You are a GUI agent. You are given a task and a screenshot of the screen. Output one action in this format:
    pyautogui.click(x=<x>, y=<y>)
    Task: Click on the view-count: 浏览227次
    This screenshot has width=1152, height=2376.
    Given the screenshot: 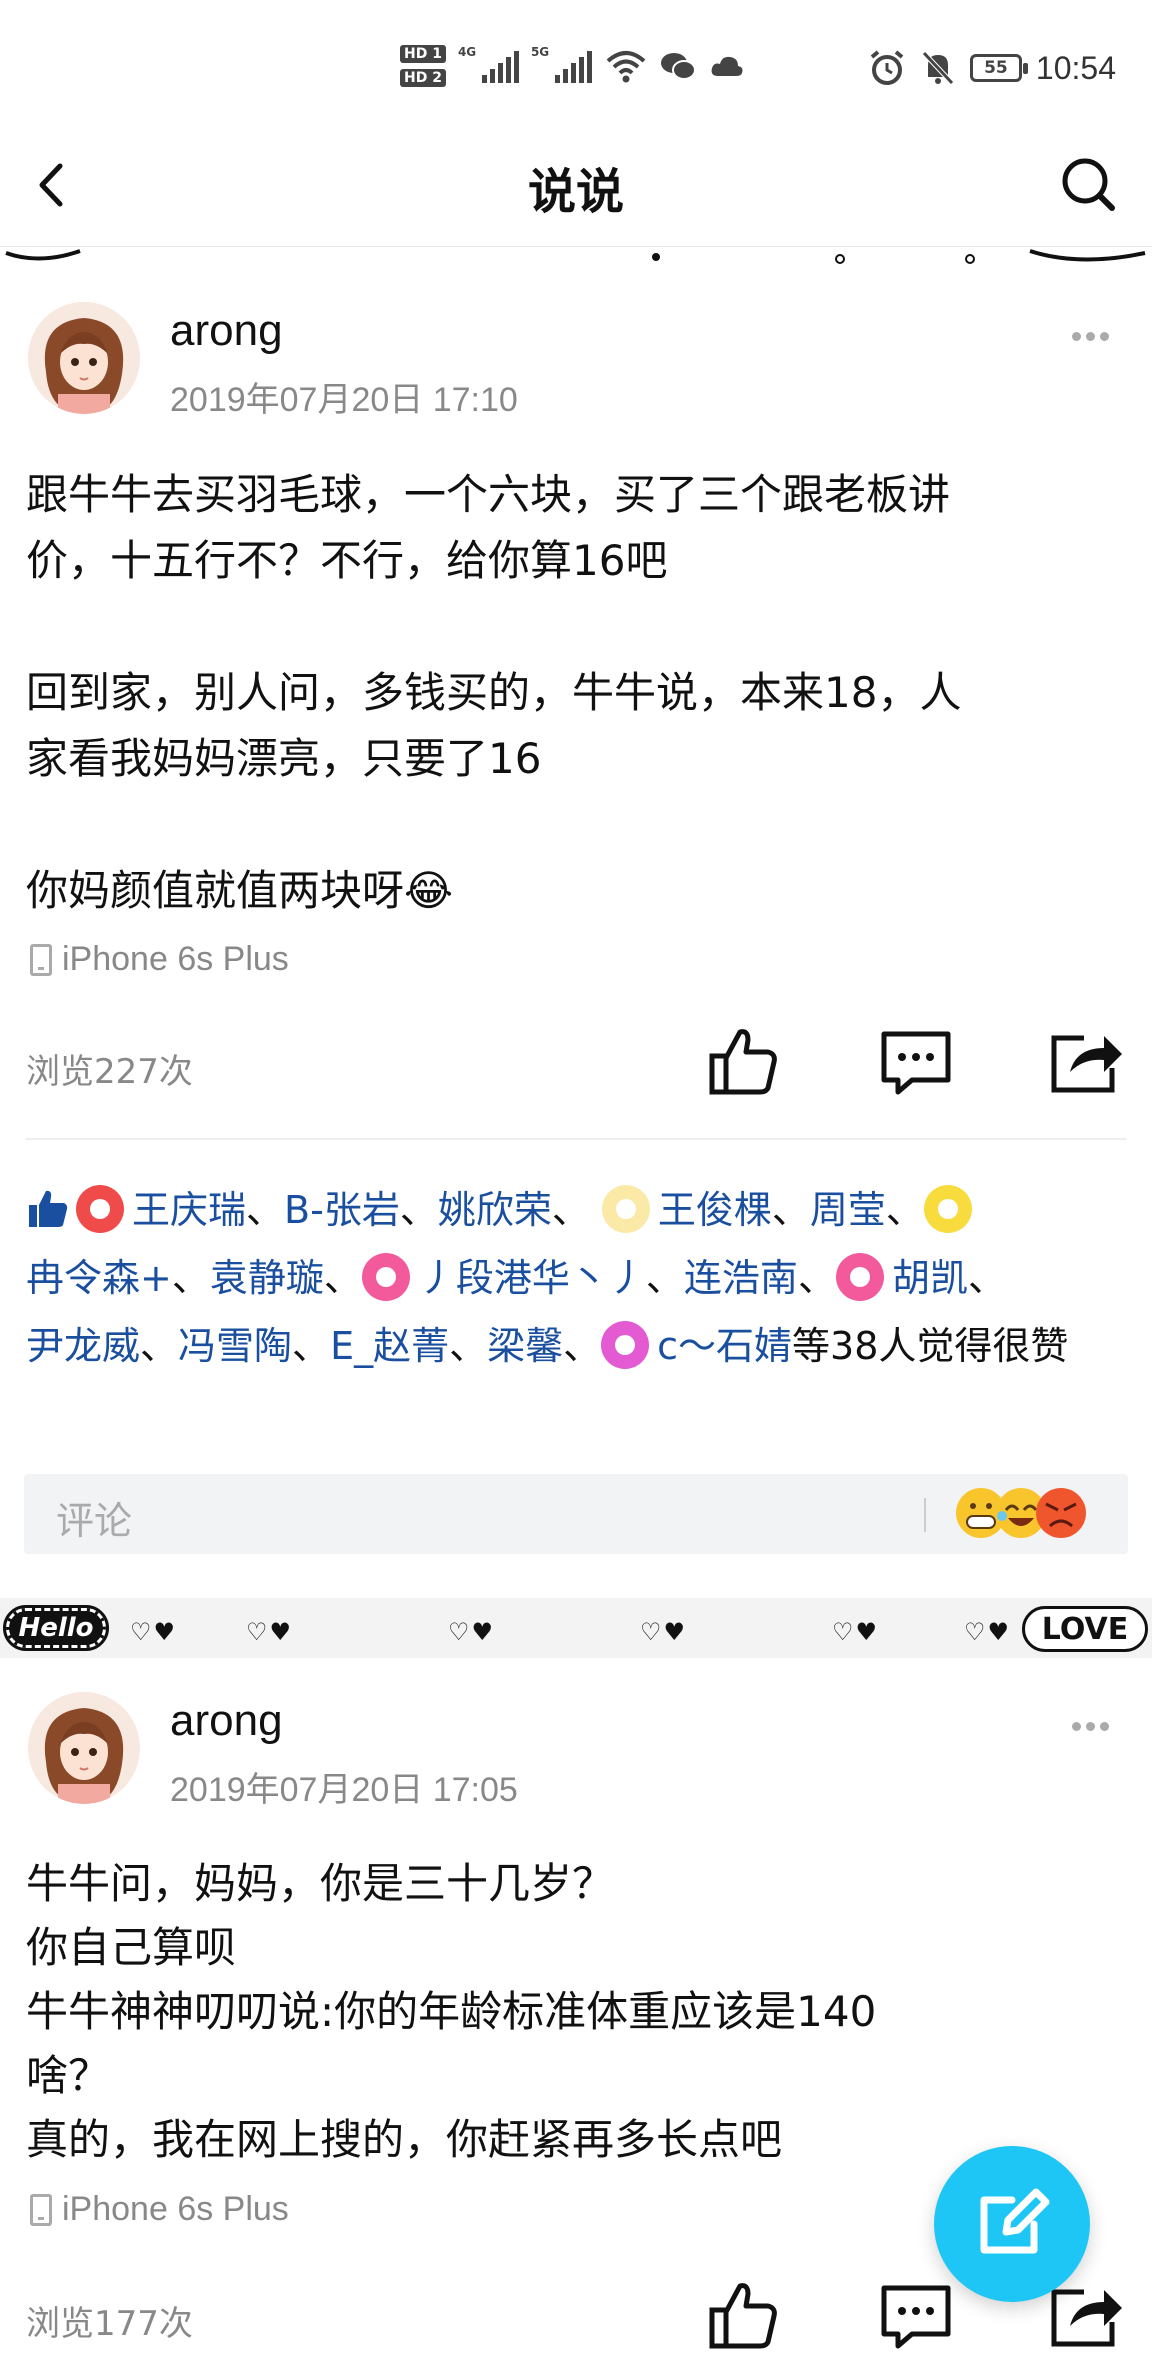 What is the action you would take?
    pyautogui.click(x=109, y=1072)
    